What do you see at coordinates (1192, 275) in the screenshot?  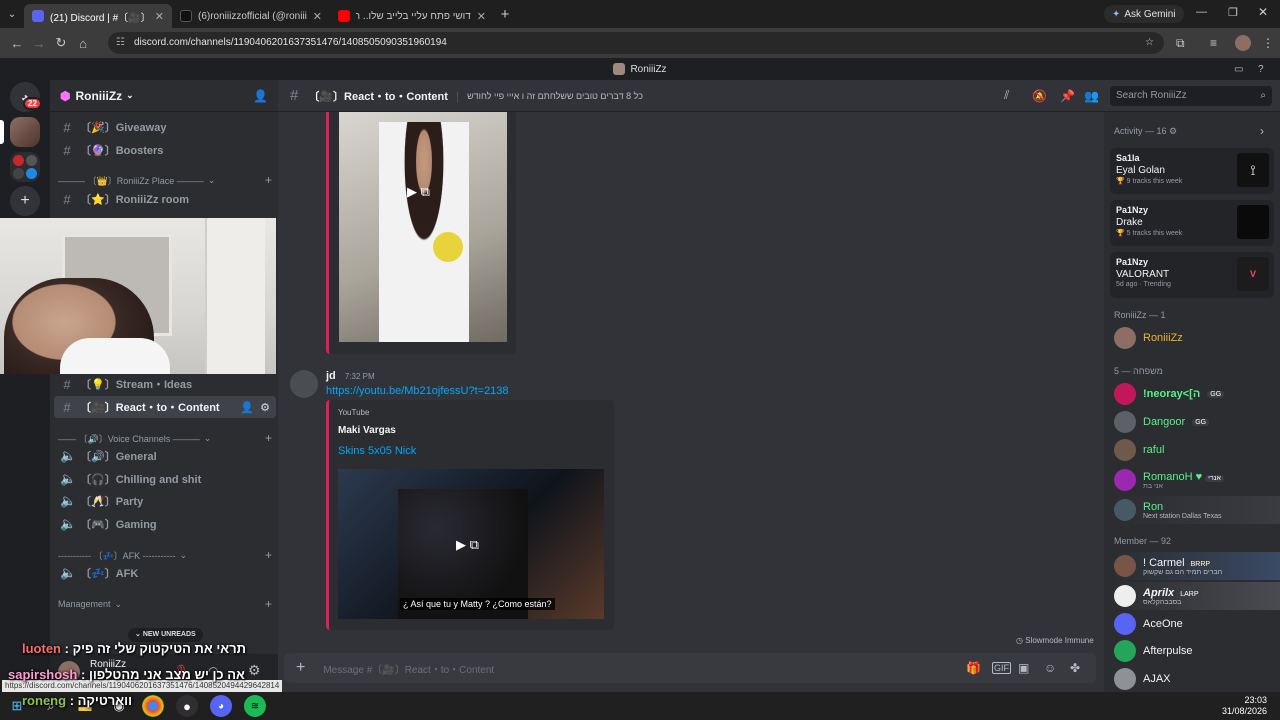 I see `activity-card: Pa1Nzy VALORANT 5d ago · Trending V` at bounding box center [1192, 275].